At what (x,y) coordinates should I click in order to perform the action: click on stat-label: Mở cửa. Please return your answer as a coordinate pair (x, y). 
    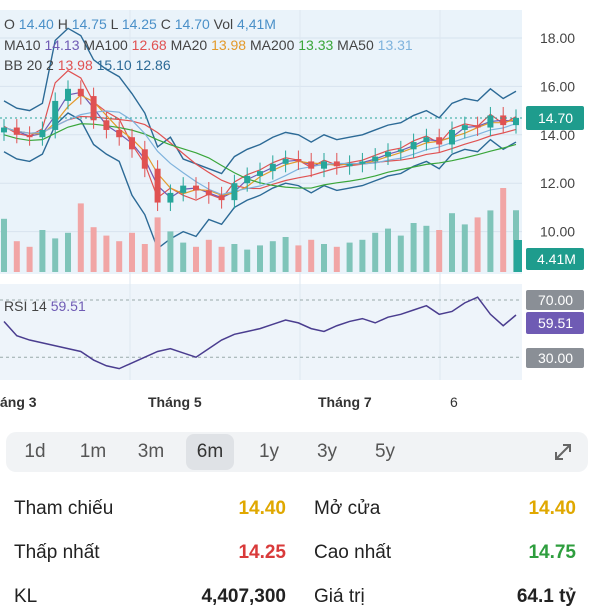
    Looking at the image, I should click on (347, 508).